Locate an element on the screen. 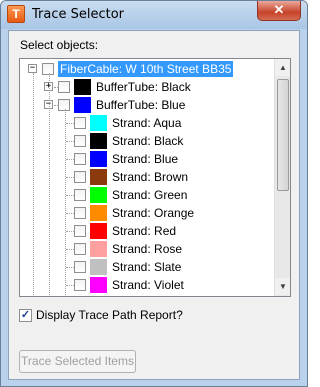 The width and height of the screenshot is (320, 387). display-report-label: Display Trace Path Report? is located at coordinates (109, 315).